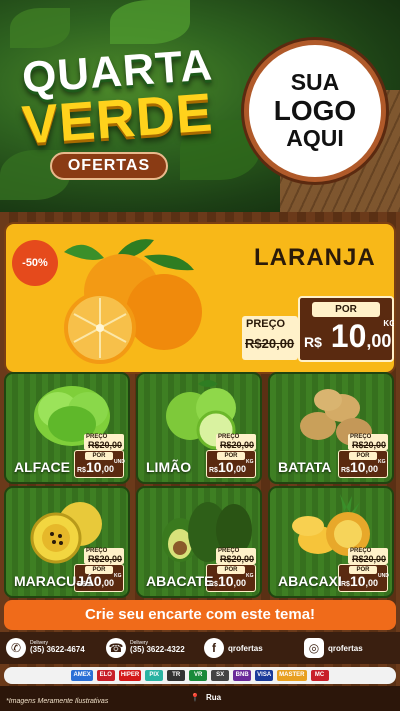 The height and width of the screenshot is (711, 400). What do you see at coordinates (200, 615) in the screenshot?
I see `cta-button: Crie seu encarte com este tema!` at bounding box center [200, 615].